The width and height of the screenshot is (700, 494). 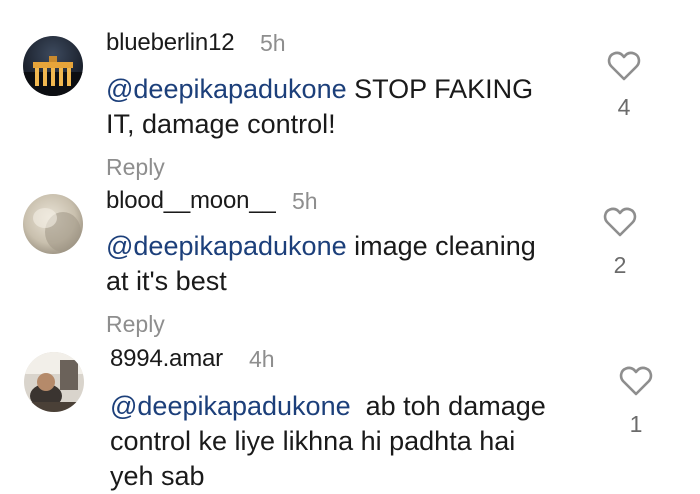 I want to click on comment-timestamp: 4h, so click(x=262, y=359).